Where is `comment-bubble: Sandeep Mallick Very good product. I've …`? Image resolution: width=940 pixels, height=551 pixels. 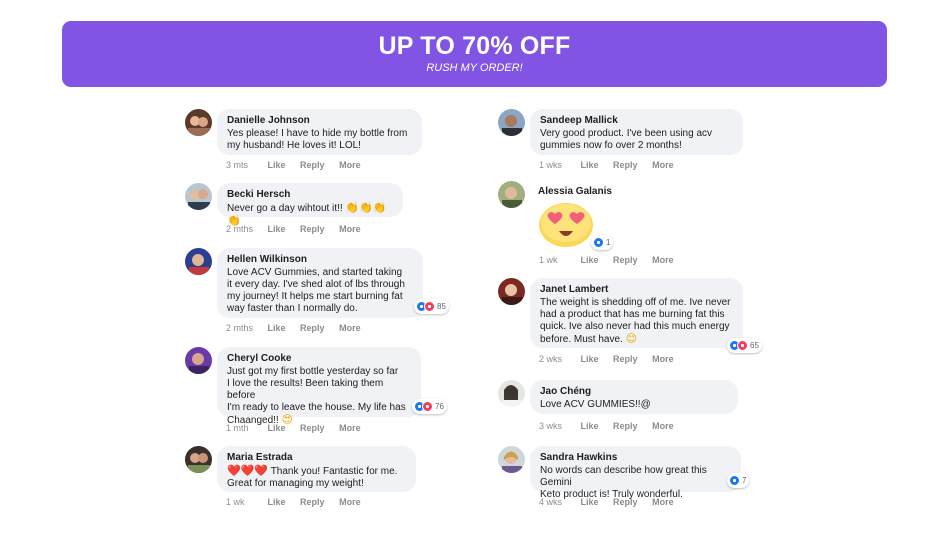 comment-bubble: Sandeep Mallick Very good product. I've … is located at coordinates (636, 132).